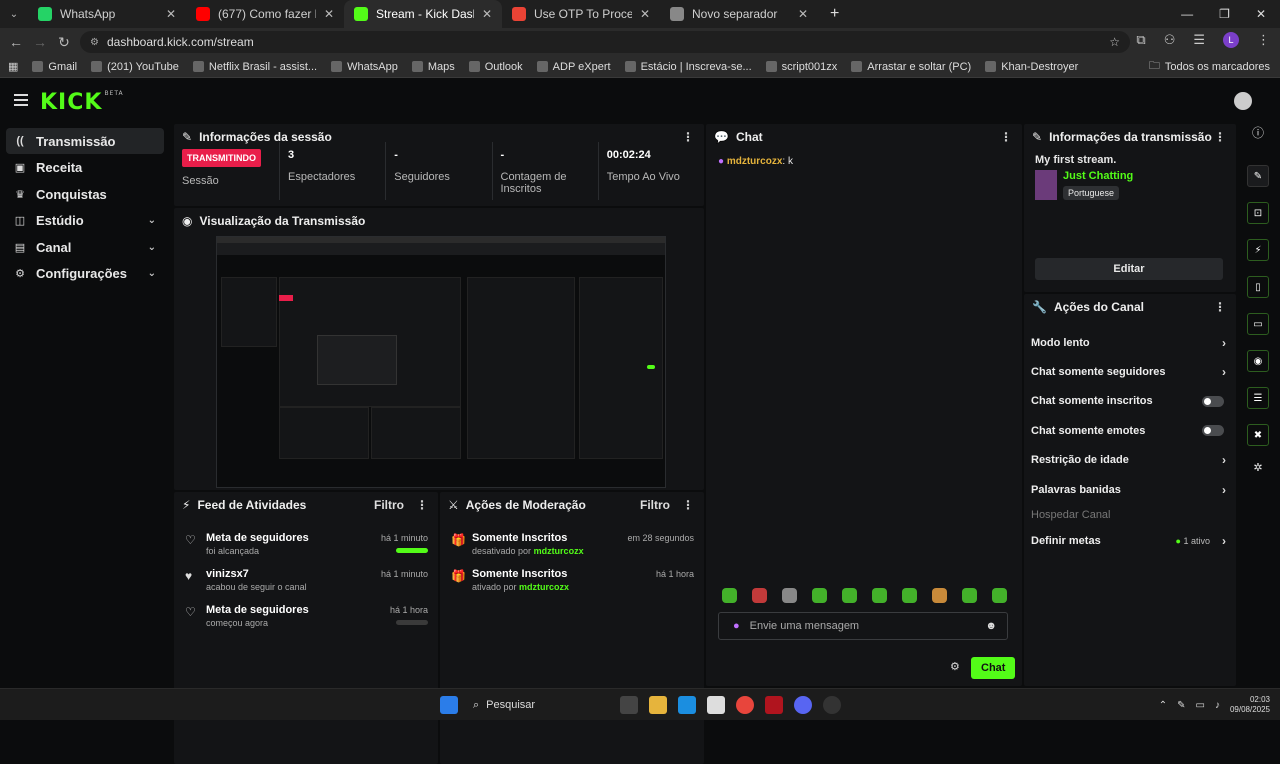 This screenshot has width=1280, height=764. I want to click on reload-icon: ↻, so click(64, 42).